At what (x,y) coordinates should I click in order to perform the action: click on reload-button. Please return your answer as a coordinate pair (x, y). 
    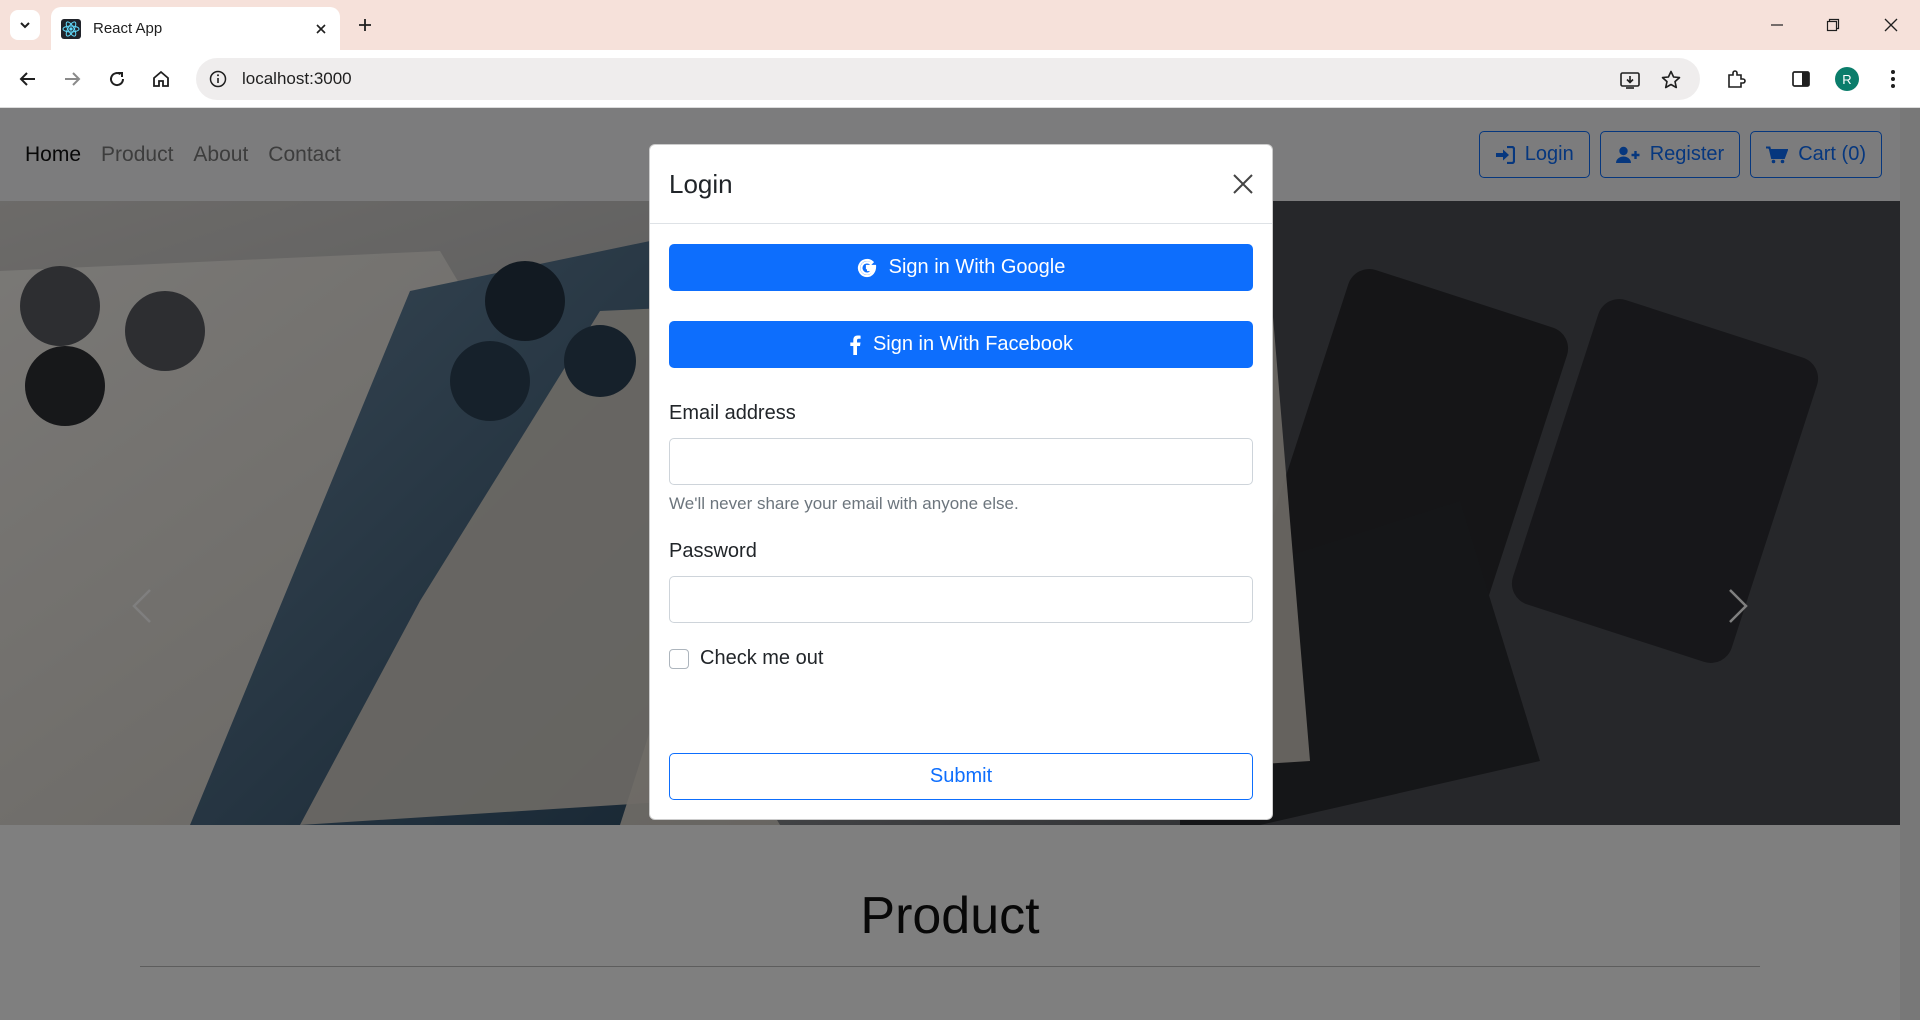
    Looking at the image, I should click on (117, 79).